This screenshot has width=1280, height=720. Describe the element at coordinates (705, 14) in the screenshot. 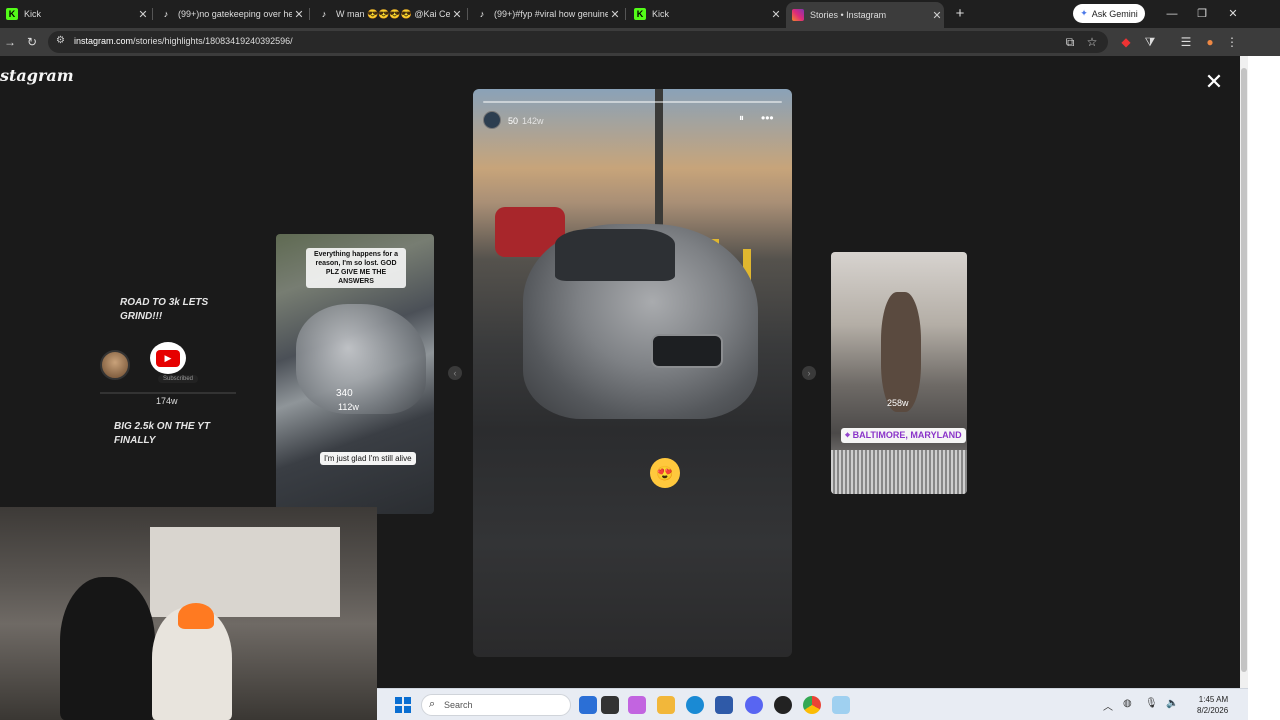

I see `tab-kick-2: K Kick ✕` at that location.